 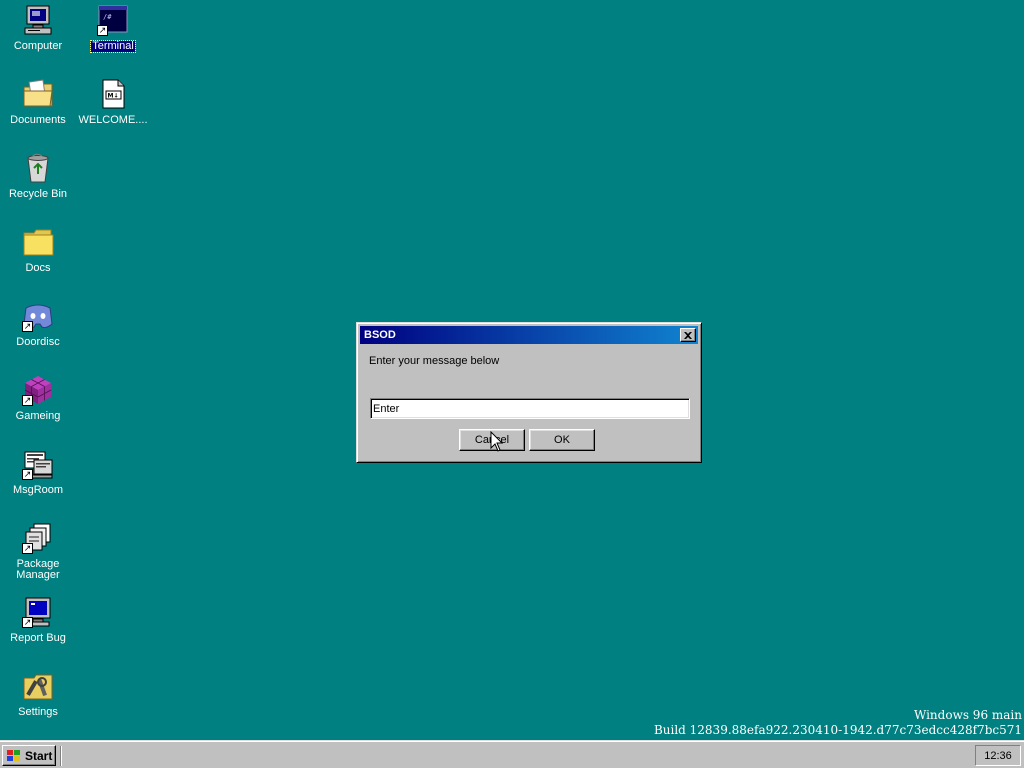 I want to click on start-button: Start, so click(x=29, y=755).